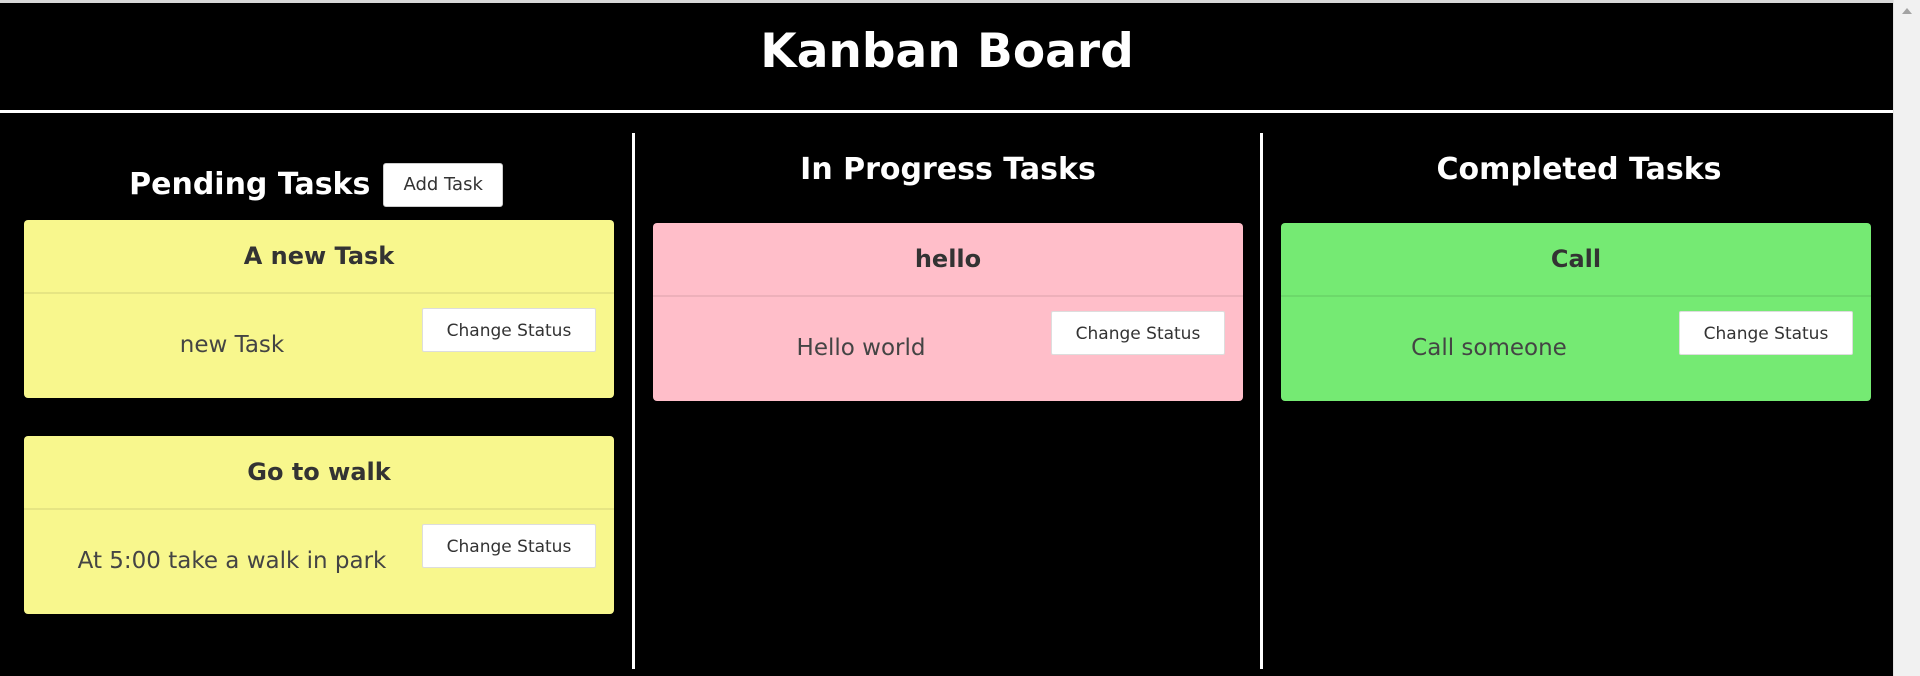  I want to click on pending-column-header: Pending Tasks Add Task, so click(316, 185).